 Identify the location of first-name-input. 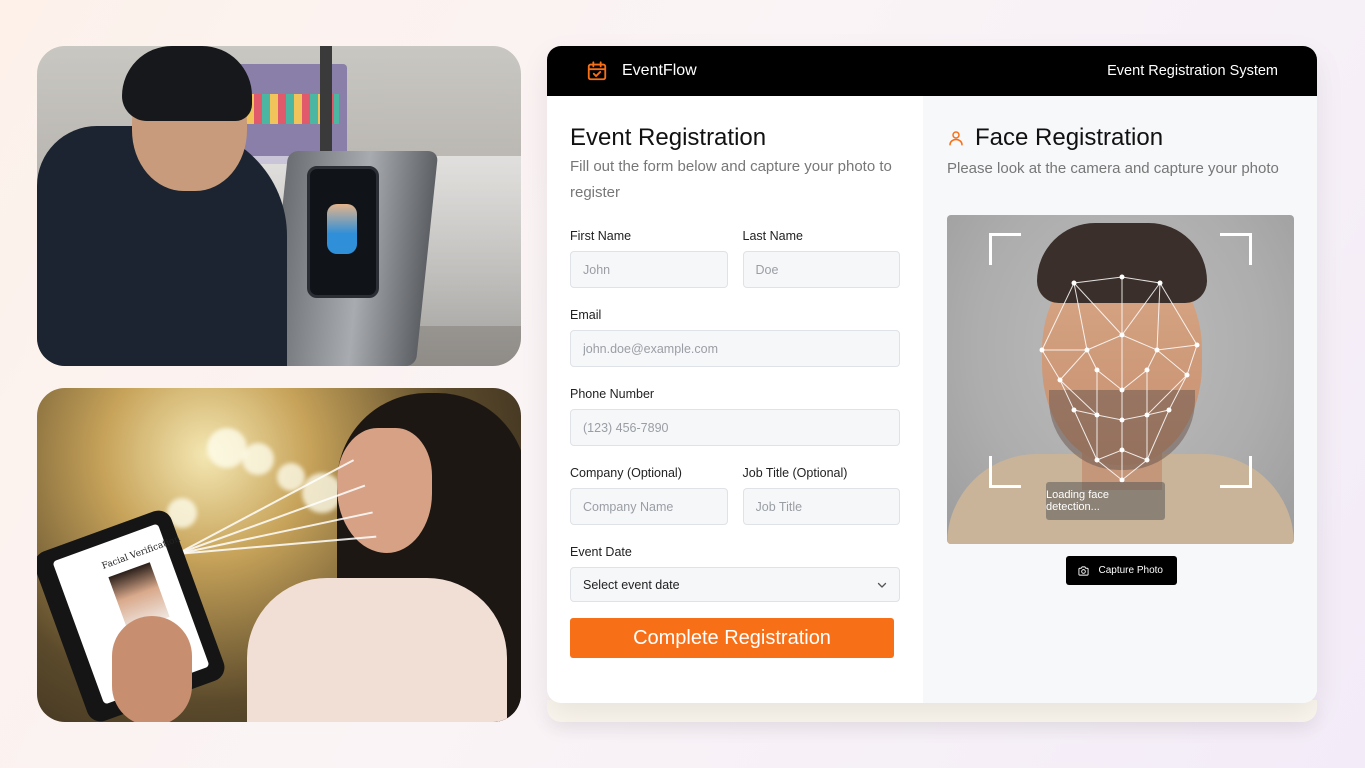
(649, 269).